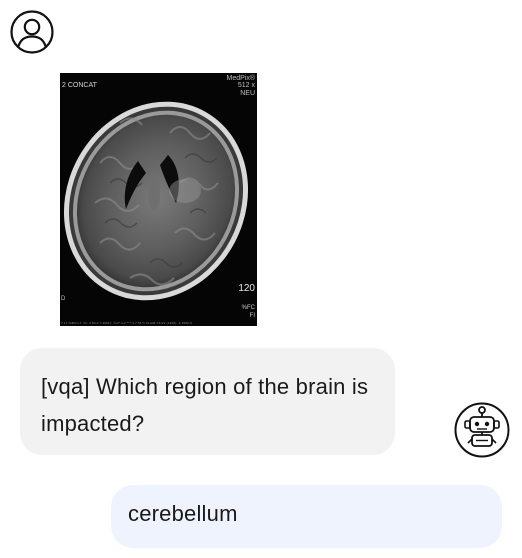 Image resolution: width=522 pixels, height=558 pixels. I want to click on bot-avatar, so click(482, 430).